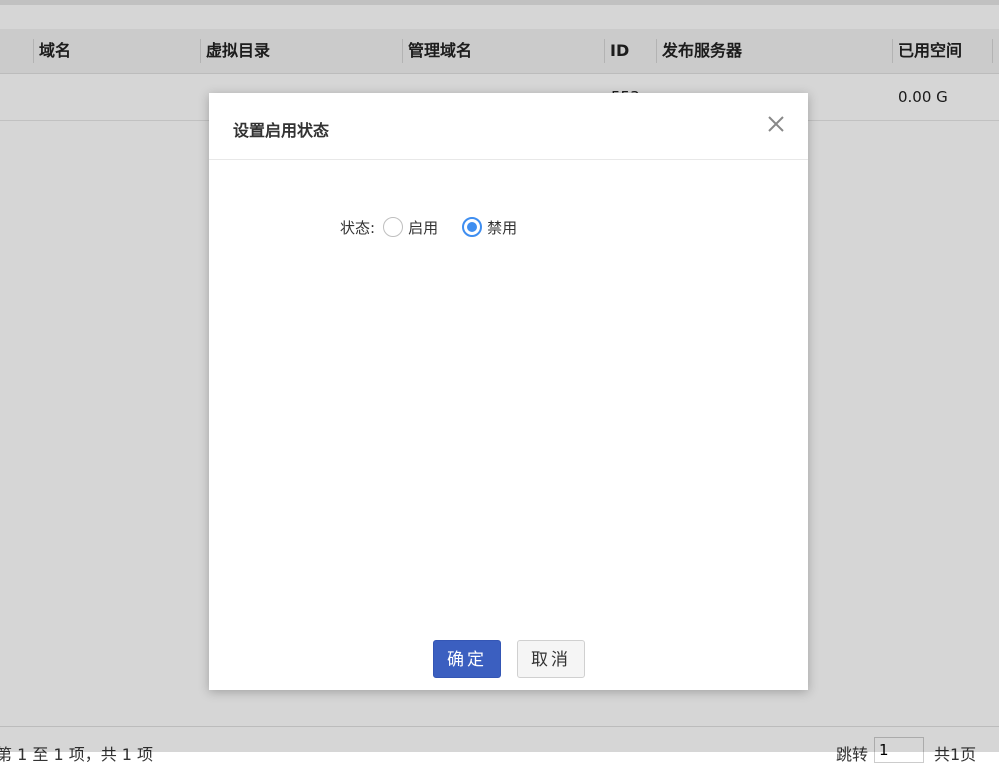  Describe the element at coordinates (393, 227) in the screenshot. I see `radio-enable` at that location.